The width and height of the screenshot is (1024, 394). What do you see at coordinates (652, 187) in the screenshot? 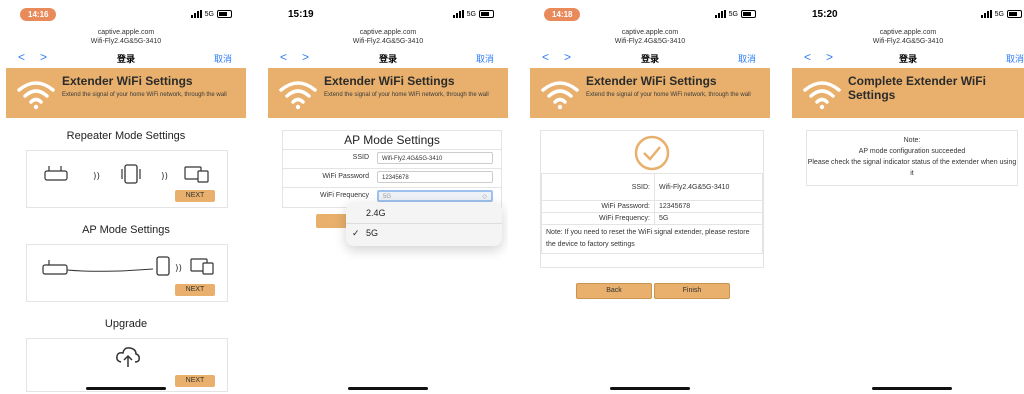
I see `summary-row-ssid: SSID: Wifi-Fly2.4G&5G-3410` at bounding box center [652, 187].